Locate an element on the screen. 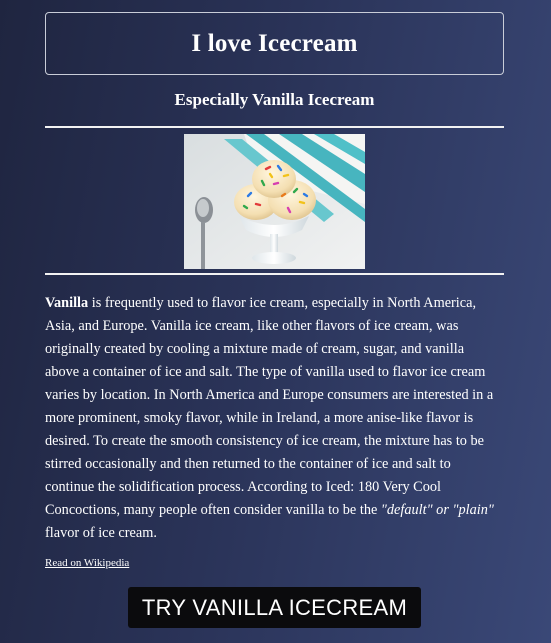  try-vanilla-button: TRY VANILLA ICECREAM is located at coordinates (274, 607).